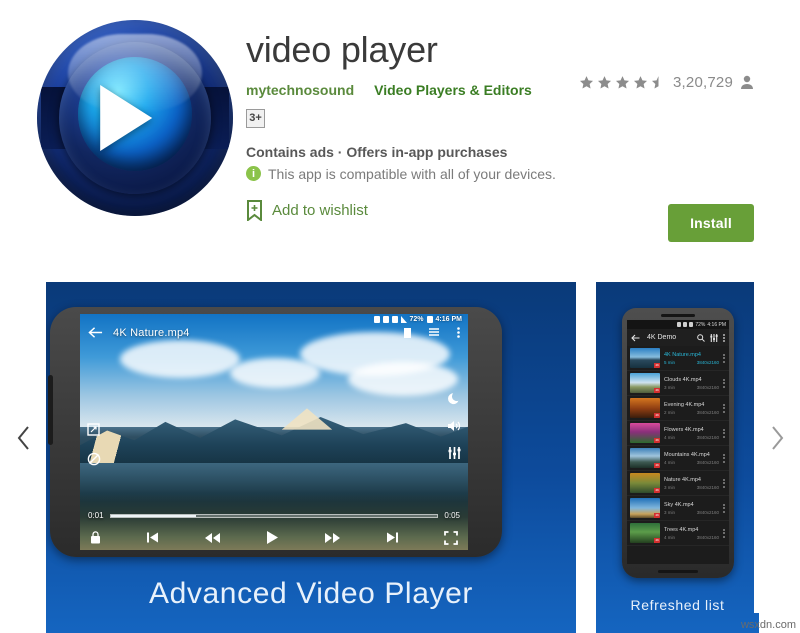 This screenshot has height=633, width=800. I want to click on video-list-item: 4K Sky 4K.mp4 3 min 3840x2160, so click(678, 508).